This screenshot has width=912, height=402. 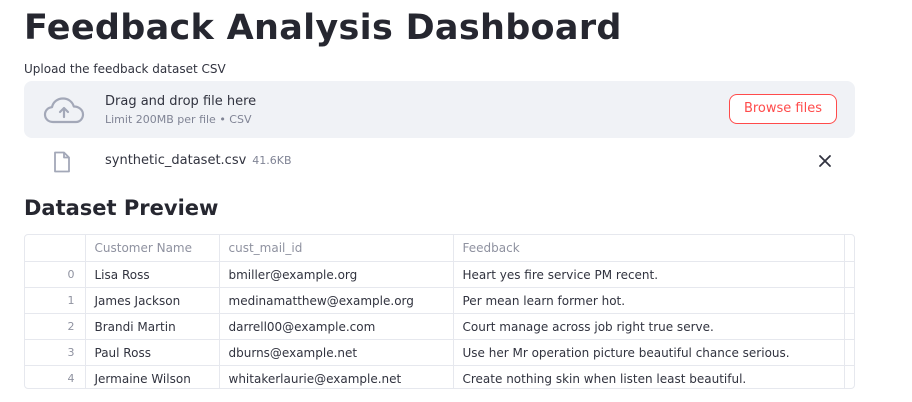 I want to click on cell-cust-mail-id: medinamatthew@example.org, so click(x=336, y=300).